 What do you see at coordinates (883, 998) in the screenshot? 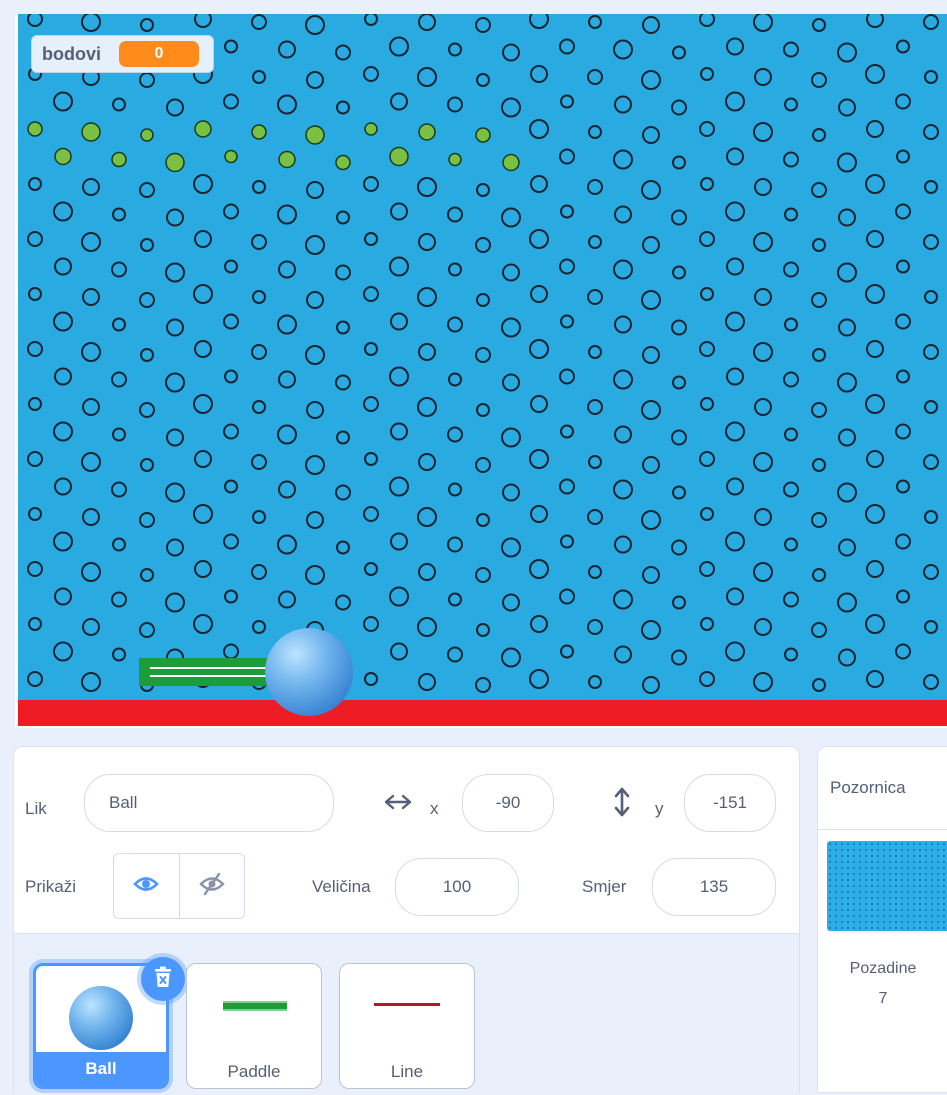
I see `backdrops-count: 7` at bounding box center [883, 998].